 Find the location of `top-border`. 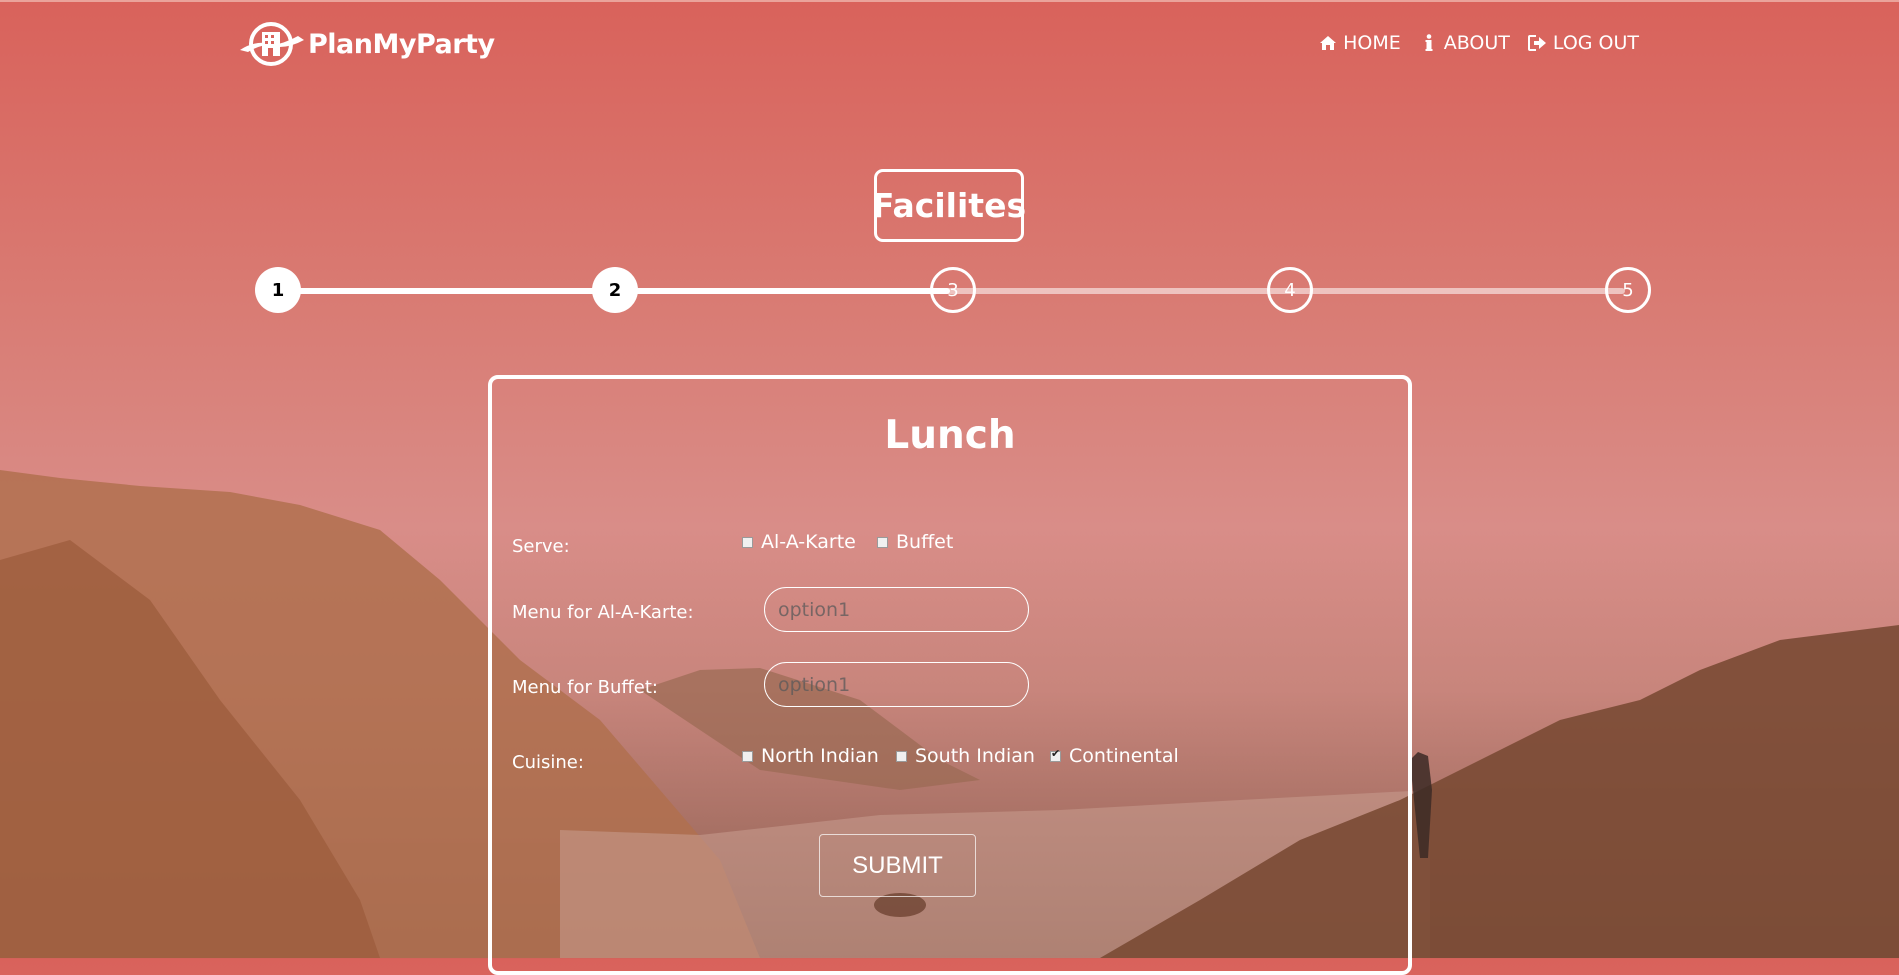

top-border is located at coordinates (949, 1).